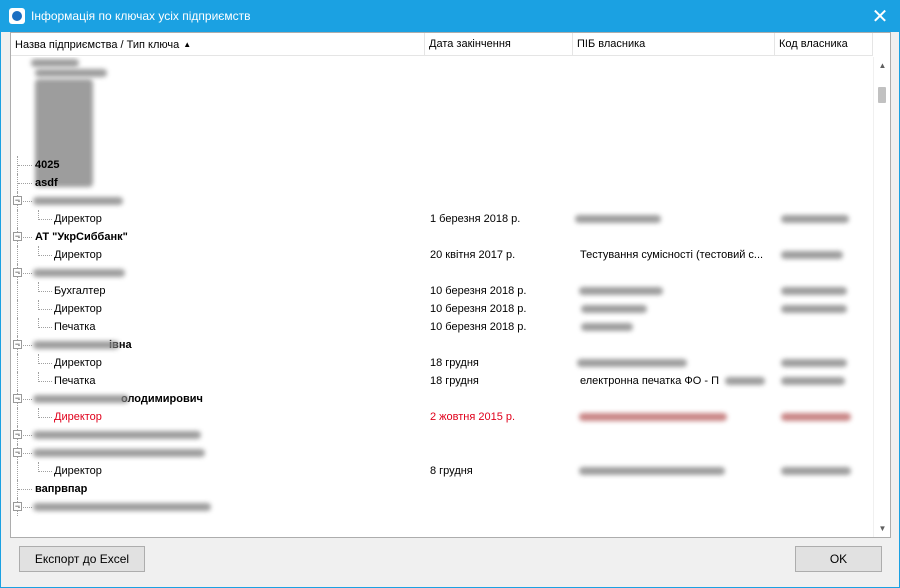  What do you see at coordinates (187, 44) in the screenshot?
I see `sort-ascending-icon: ▲` at bounding box center [187, 44].